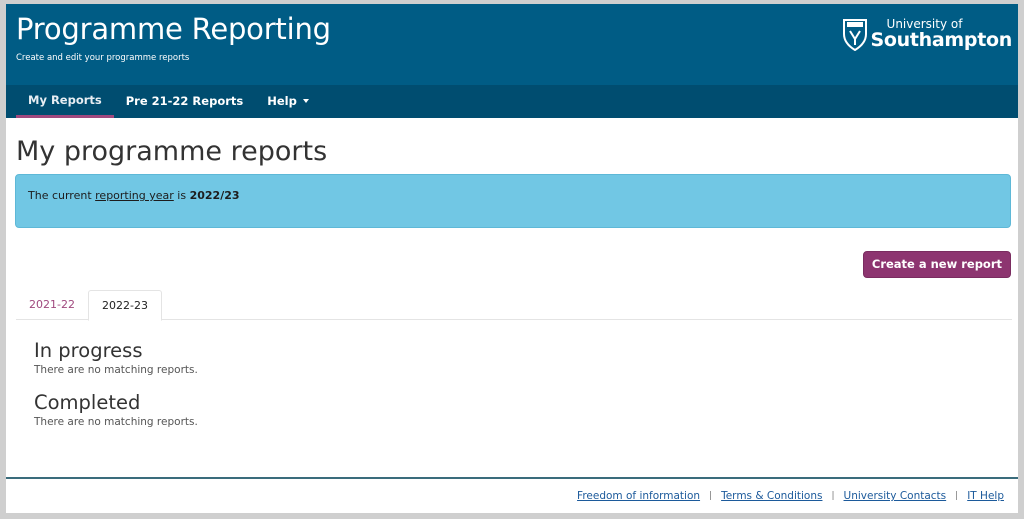 This screenshot has width=1024, height=519. What do you see at coordinates (771, 496) in the screenshot?
I see `footer-link-terms: Terms & Conditions` at bounding box center [771, 496].